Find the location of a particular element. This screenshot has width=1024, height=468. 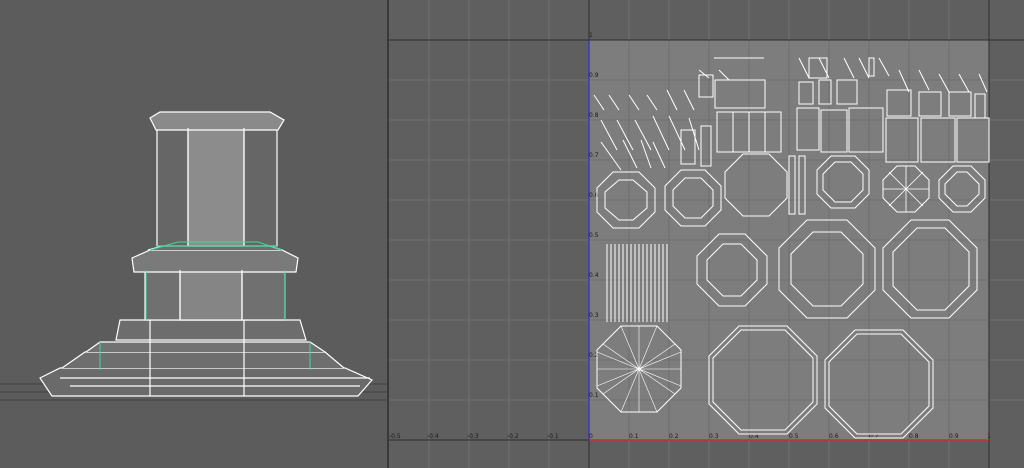

u-tick: -0.1 is located at coordinates (553, 436).